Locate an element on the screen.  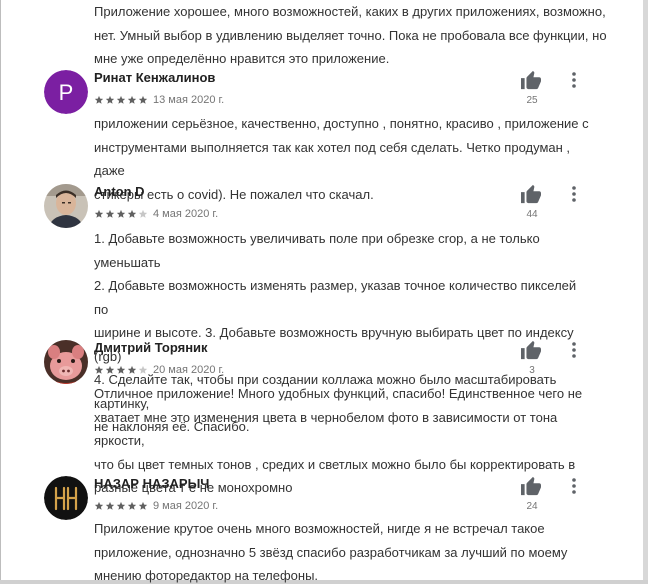
author-name: Ринат Кенжалинов is located at coordinates (155, 77).